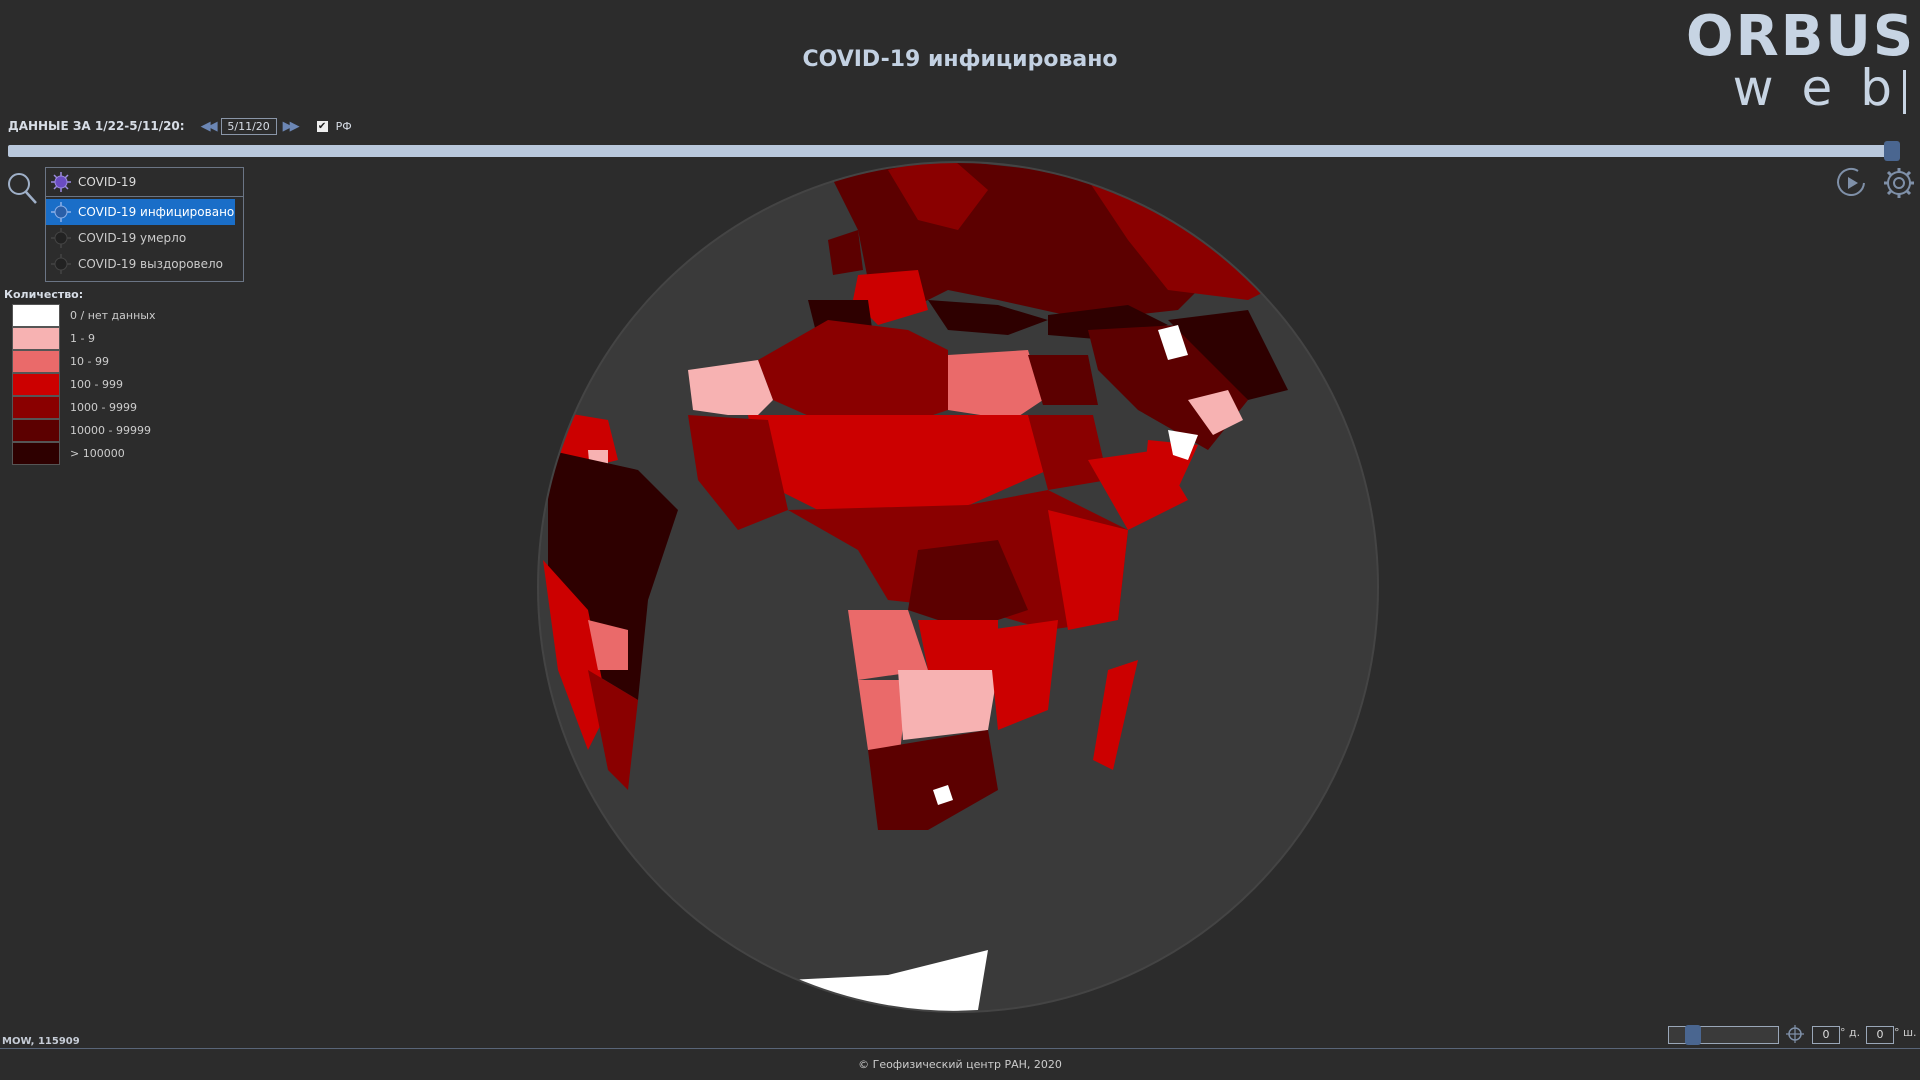 This screenshot has height=1080, width=1920. I want to click on legend-label: 10000 - 99999, so click(110, 430).